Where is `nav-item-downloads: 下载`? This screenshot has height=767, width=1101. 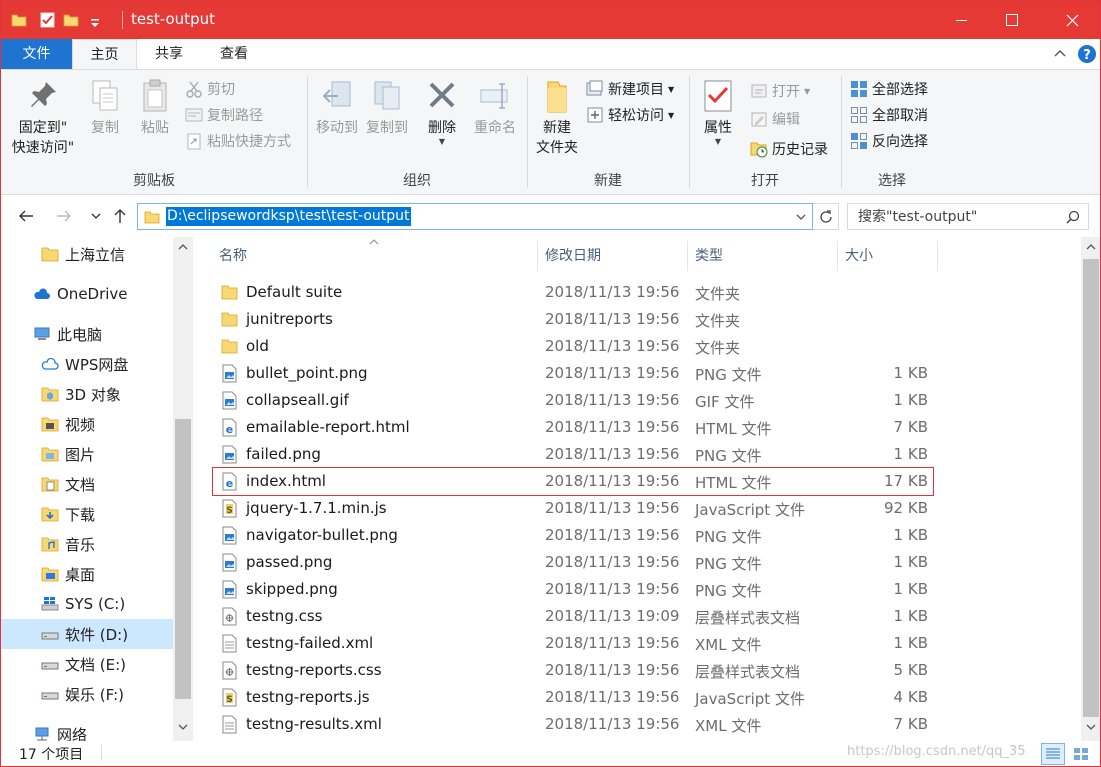 nav-item-downloads: 下载 is located at coordinates (87, 514).